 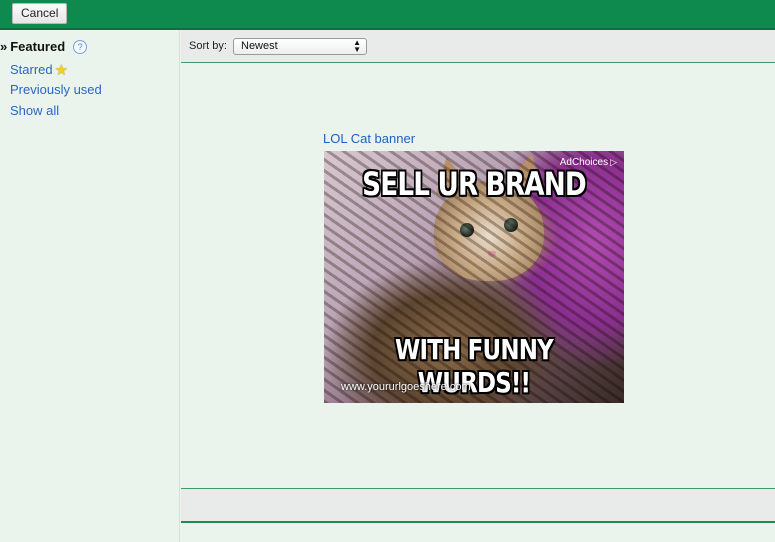 What do you see at coordinates (208, 46) in the screenshot?
I see `sort-label: Sort by:` at bounding box center [208, 46].